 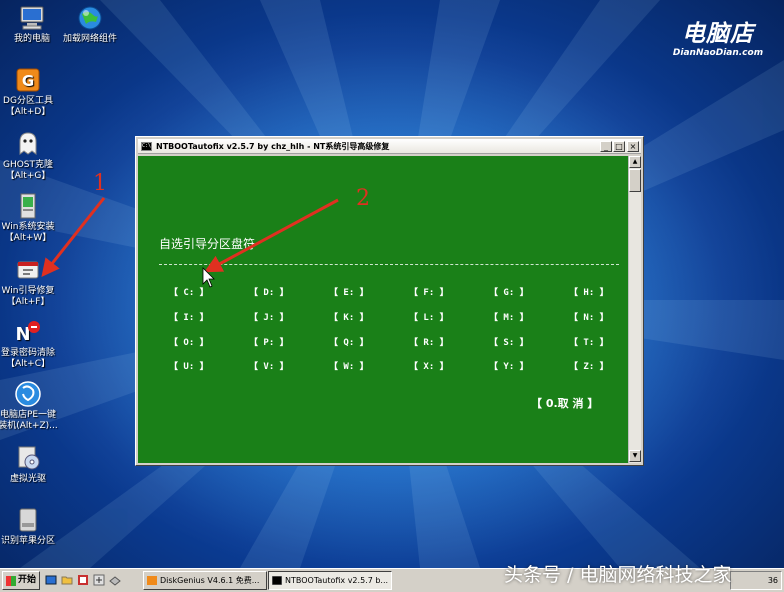 I want to click on desktop-icon-label: 识别苹果分区, so click(x=27, y=541).